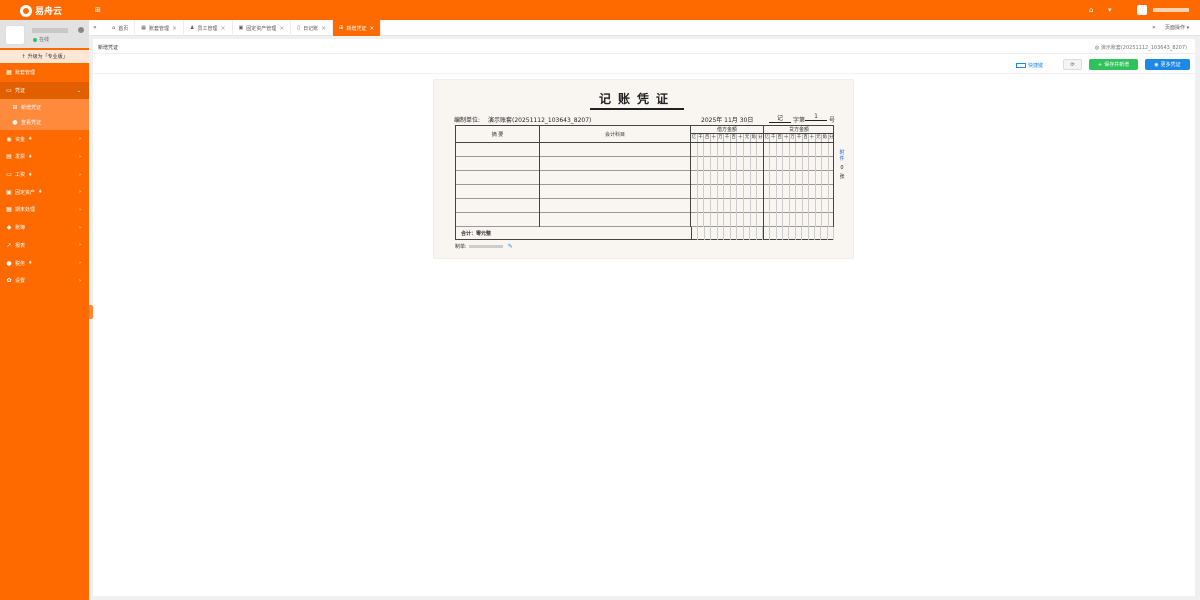 Image resolution: width=1200 pixels, height=600 pixels. I want to click on sidebar-item-settings: ✿ 设置 ›, so click(44, 281).